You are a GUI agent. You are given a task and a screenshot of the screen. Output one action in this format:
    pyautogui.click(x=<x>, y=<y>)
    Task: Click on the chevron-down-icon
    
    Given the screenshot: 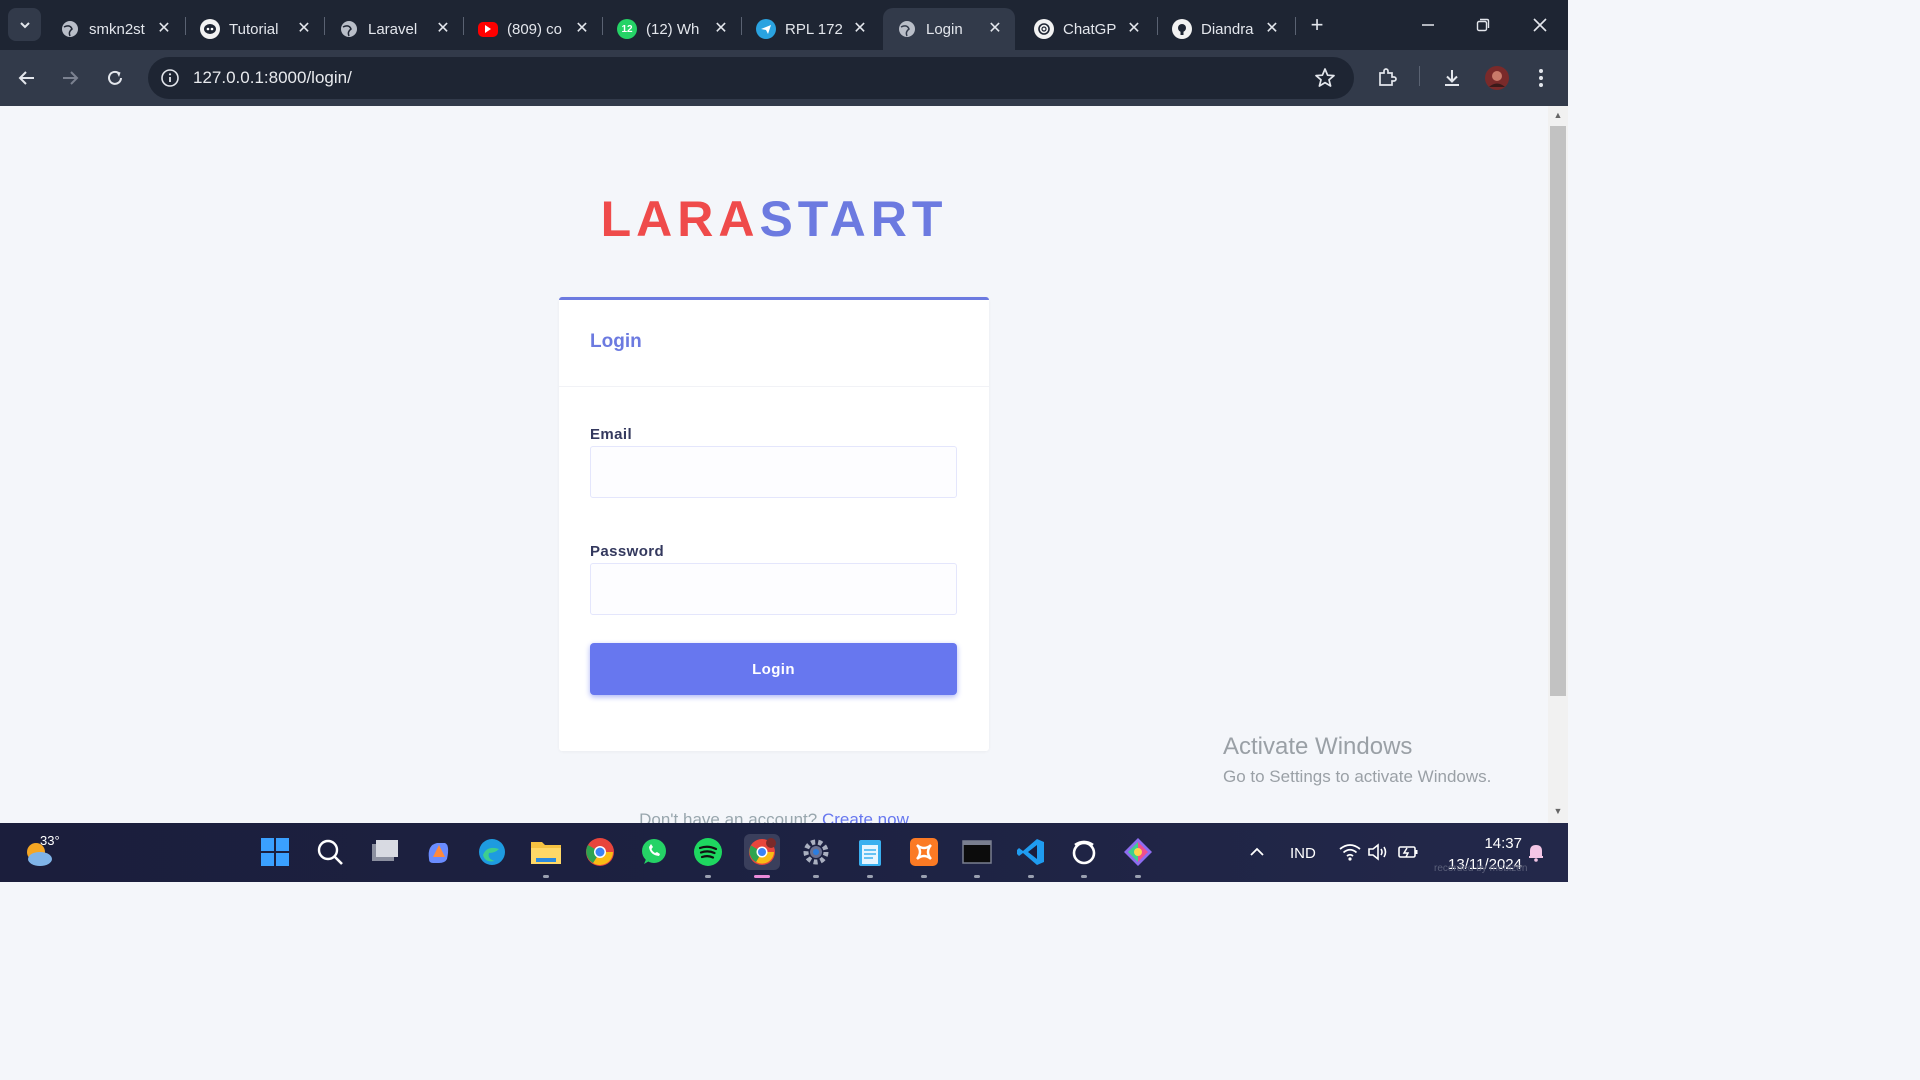 What is the action you would take?
    pyautogui.click(x=24, y=24)
    